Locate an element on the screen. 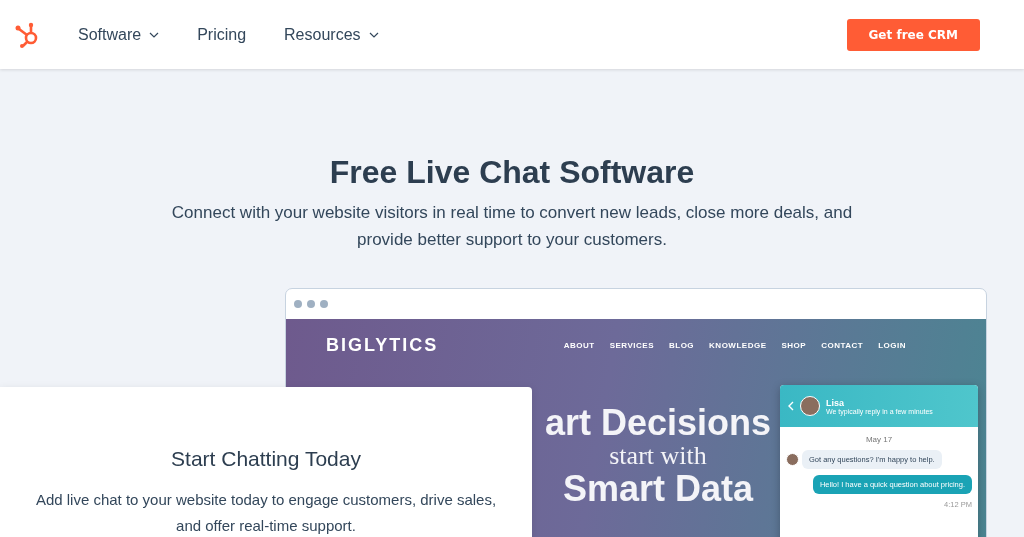 The image size is (1024, 537). page-title: Free Live Chat Software is located at coordinates (512, 172).